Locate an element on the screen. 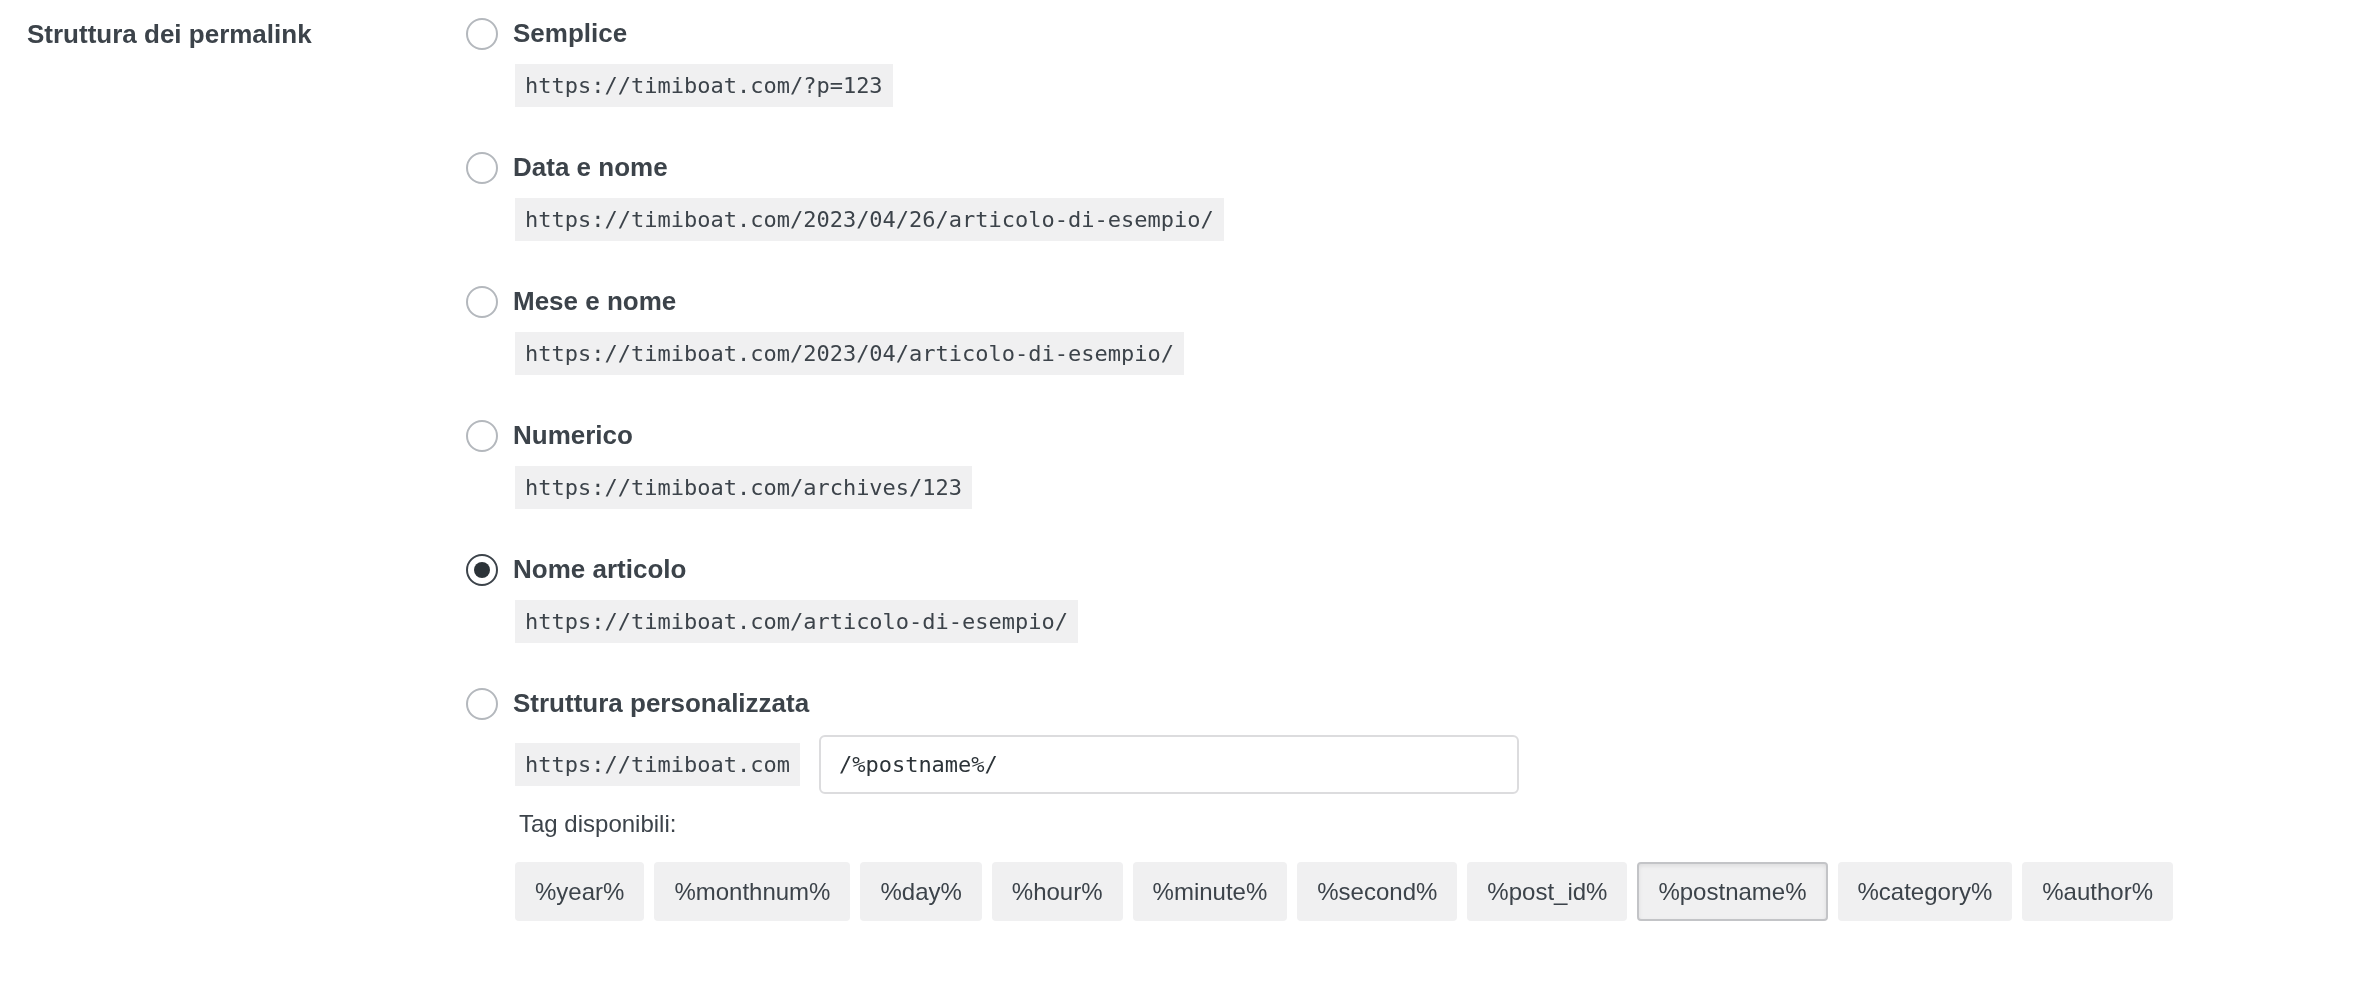 The height and width of the screenshot is (982, 2364). tag-button: %minute% is located at coordinates (1210, 891).